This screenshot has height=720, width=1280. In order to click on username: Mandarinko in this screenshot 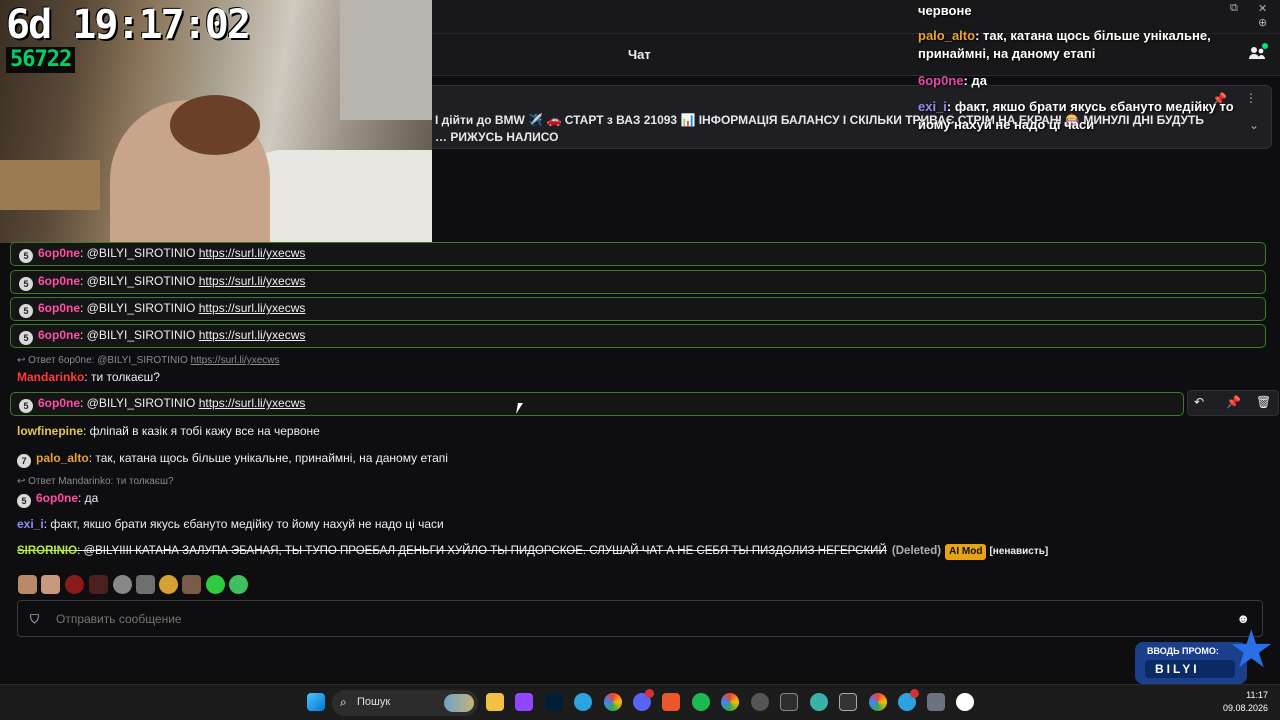, I will do `click(50, 377)`.